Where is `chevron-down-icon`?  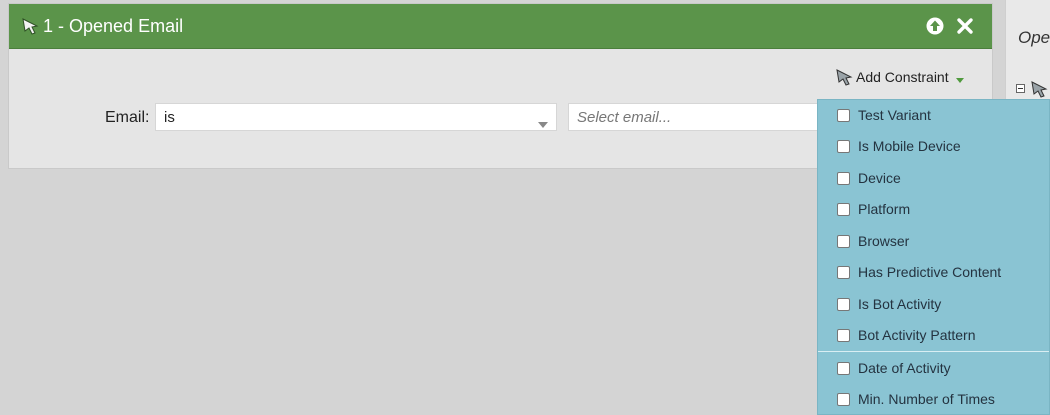
chevron-down-icon is located at coordinates (543, 121).